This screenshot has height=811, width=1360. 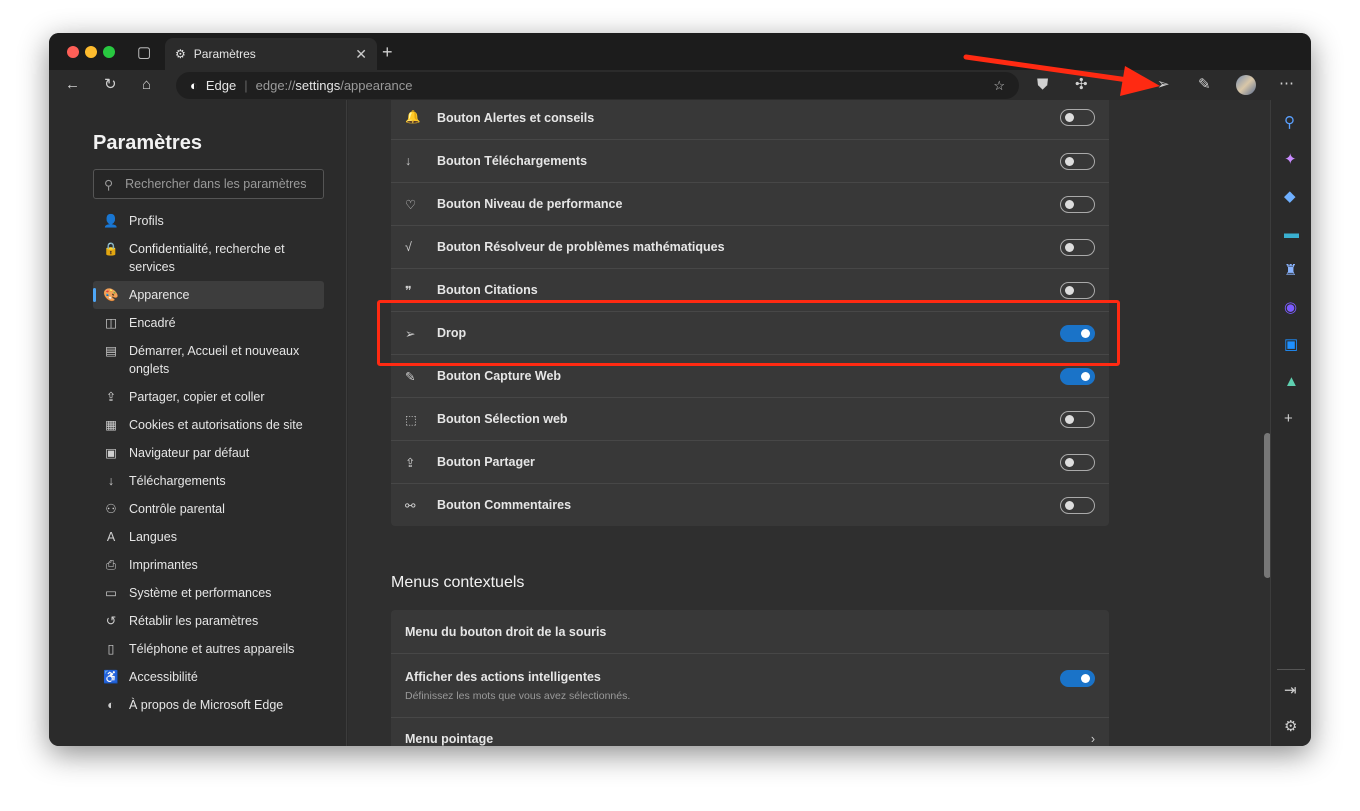 What do you see at coordinates (1061, 75) in the screenshot?
I see `annotation-arrow` at bounding box center [1061, 75].